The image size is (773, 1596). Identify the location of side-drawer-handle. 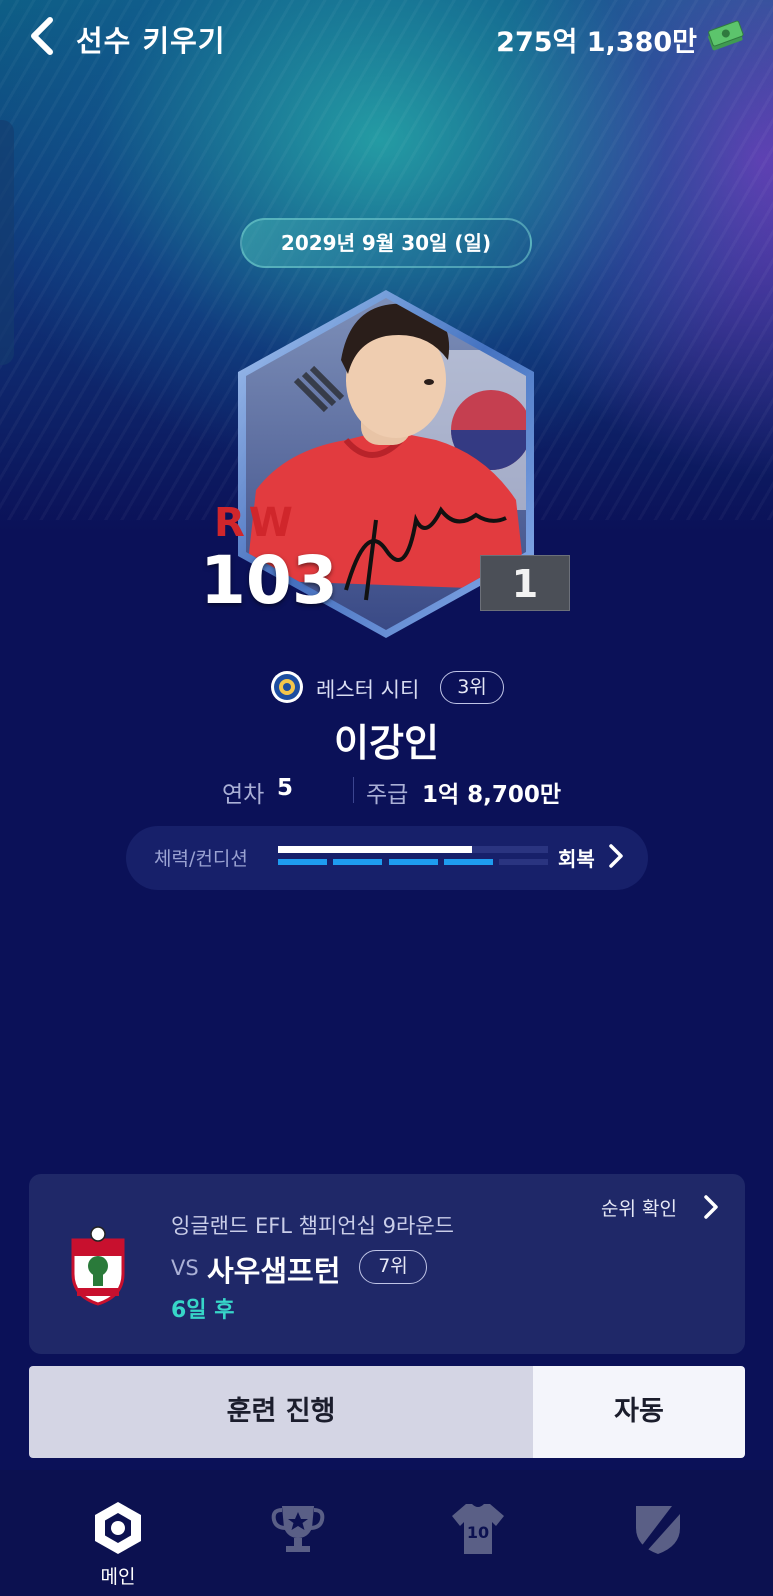
(7, 242).